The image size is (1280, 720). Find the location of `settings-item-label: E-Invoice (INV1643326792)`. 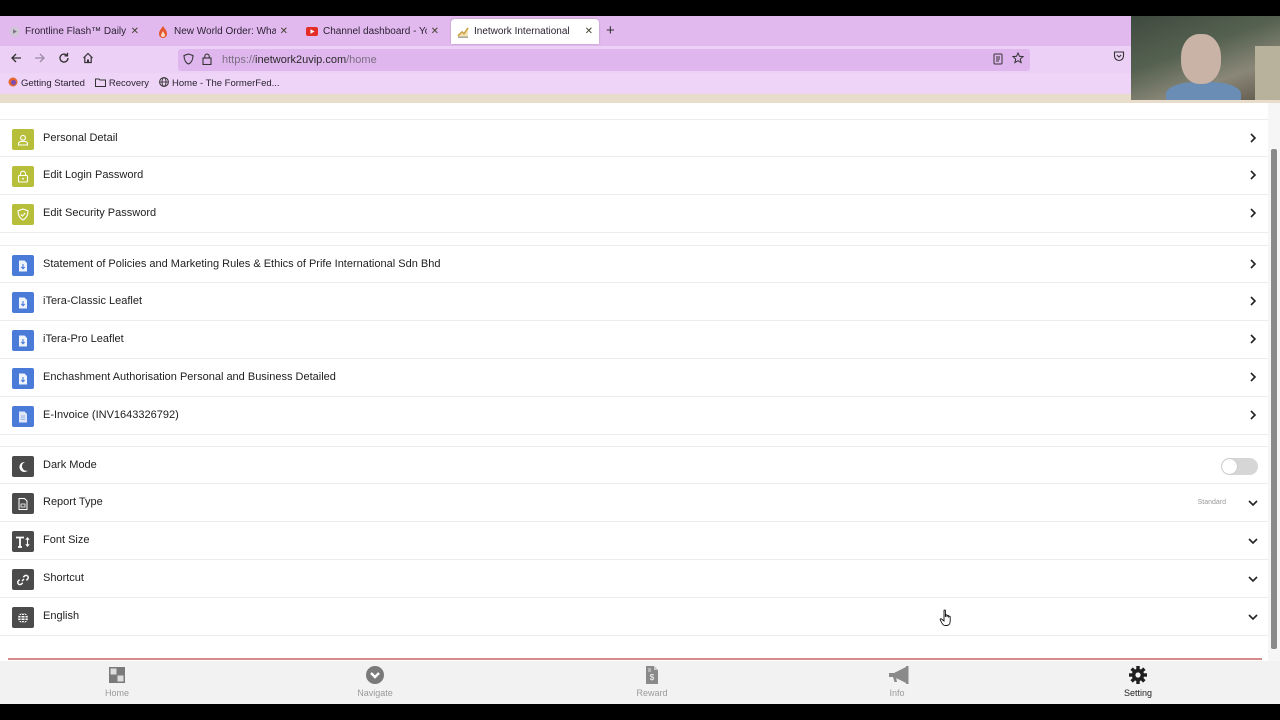

settings-item-label: E-Invoice (INV1643326792) is located at coordinates (111, 415).